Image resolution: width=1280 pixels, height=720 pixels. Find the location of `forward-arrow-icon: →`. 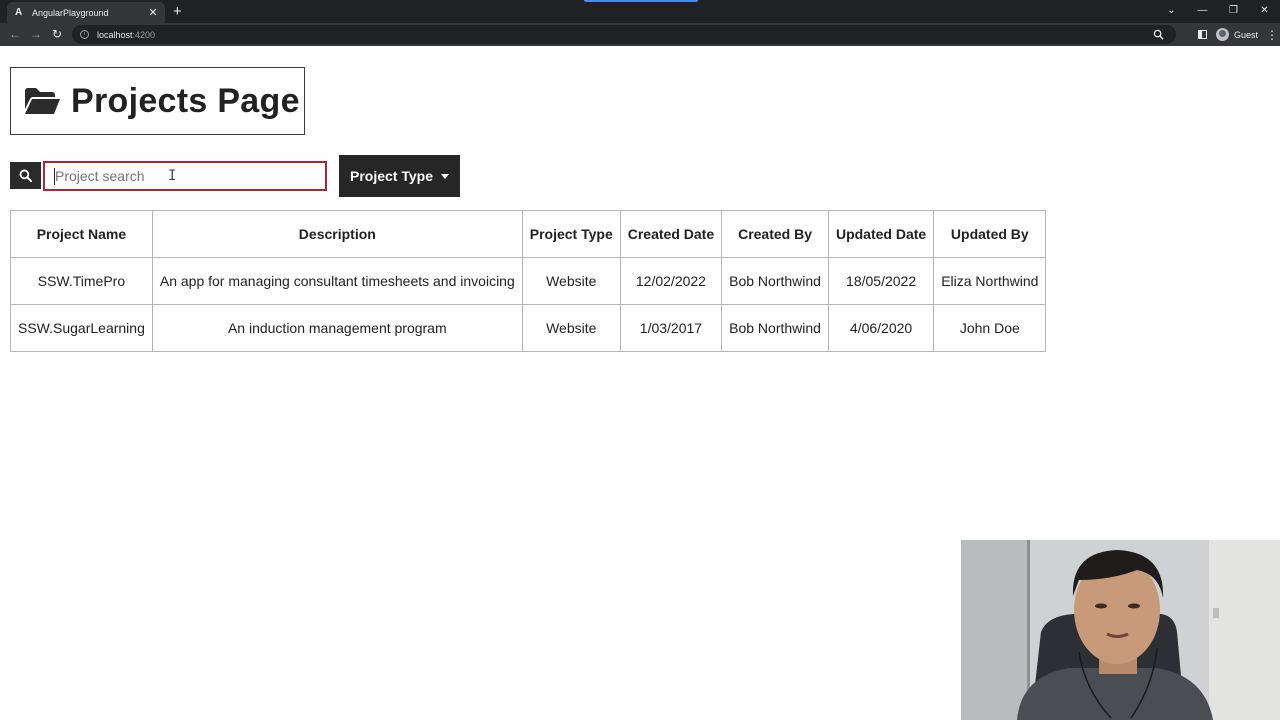

forward-arrow-icon: → is located at coordinates (36, 34).